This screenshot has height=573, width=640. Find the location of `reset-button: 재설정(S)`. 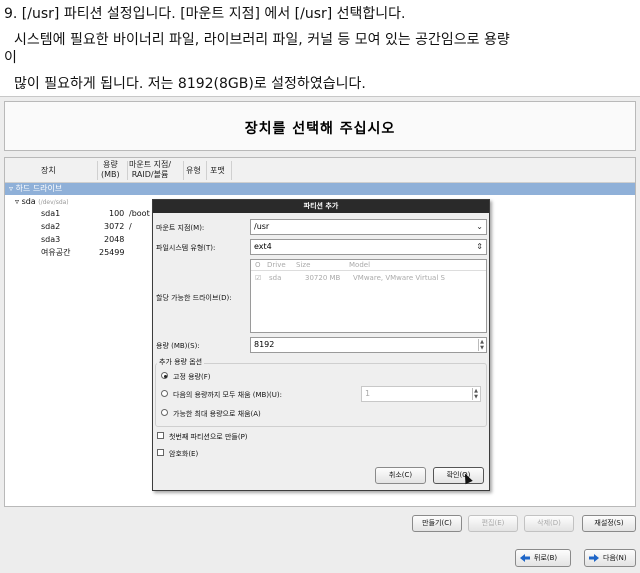

reset-button: 재설정(S) is located at coordinates (609, 523).